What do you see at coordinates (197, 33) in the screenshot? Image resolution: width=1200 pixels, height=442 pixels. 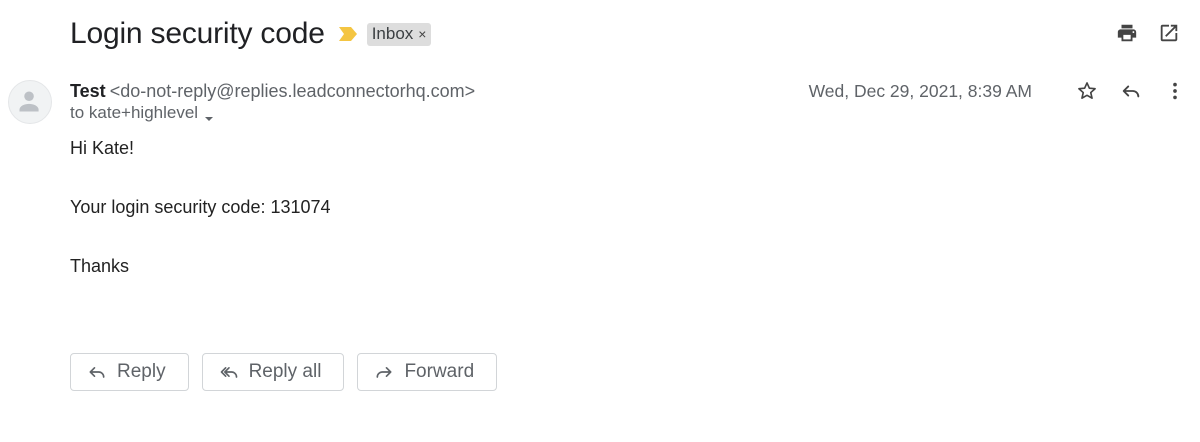 I see `email-subject: Login security code` at bounding box center [197, 33].